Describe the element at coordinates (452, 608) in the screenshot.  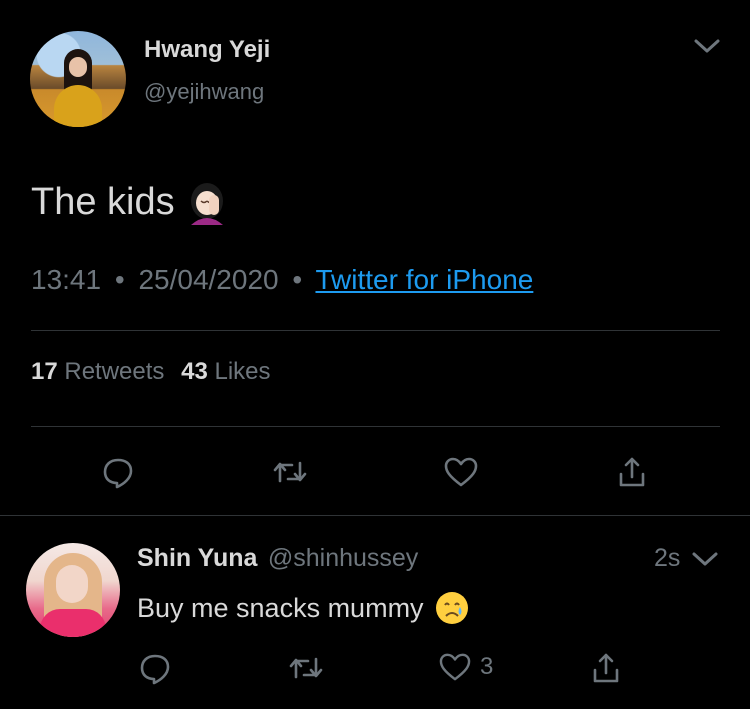
I see `crying-face-emoji-icon` at that location.